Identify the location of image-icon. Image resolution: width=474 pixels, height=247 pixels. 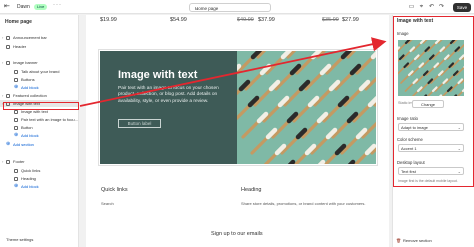
(8, 62).